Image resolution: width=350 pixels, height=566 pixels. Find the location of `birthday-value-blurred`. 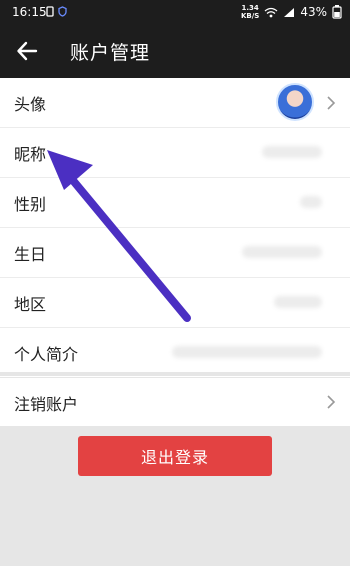

birthday-value-blurred is located at coordinates (282, 252).